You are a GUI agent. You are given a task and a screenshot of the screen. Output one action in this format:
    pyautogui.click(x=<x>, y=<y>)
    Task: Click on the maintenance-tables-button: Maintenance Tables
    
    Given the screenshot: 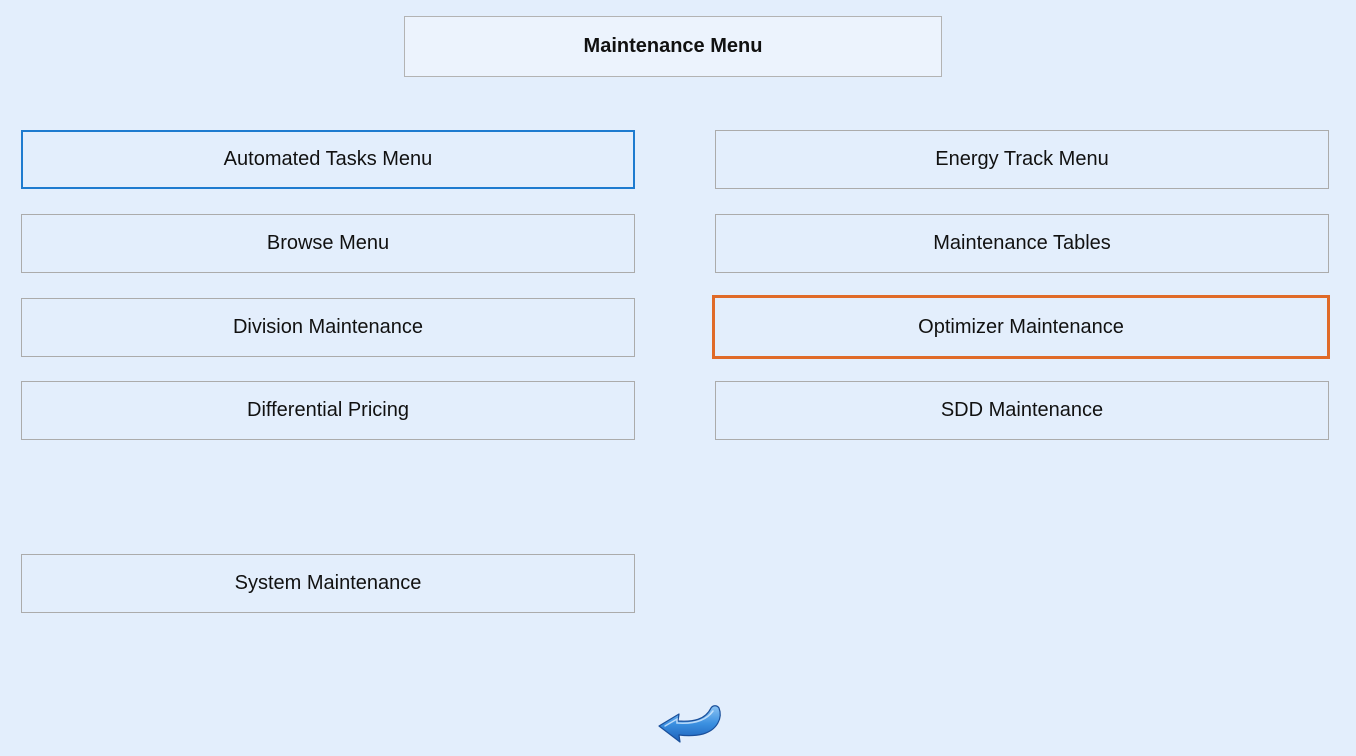 What is the action you would take?
    pyautogui.click(x=1022, y=243)
    